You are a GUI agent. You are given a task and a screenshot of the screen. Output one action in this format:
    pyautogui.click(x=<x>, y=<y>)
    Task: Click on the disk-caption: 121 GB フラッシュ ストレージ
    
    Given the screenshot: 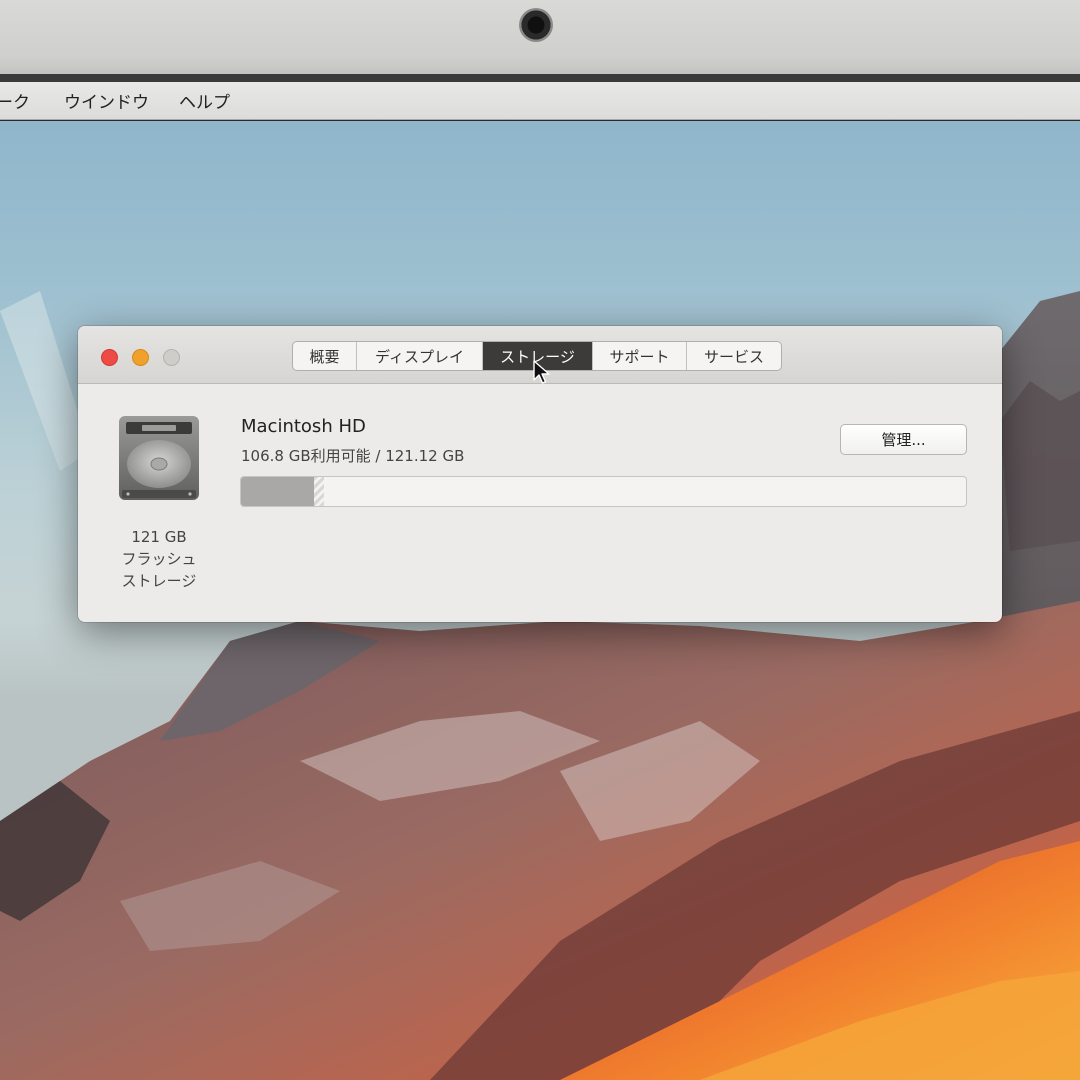 What is the action you would take?
    pyautogui.click(x=159, y=559)
    